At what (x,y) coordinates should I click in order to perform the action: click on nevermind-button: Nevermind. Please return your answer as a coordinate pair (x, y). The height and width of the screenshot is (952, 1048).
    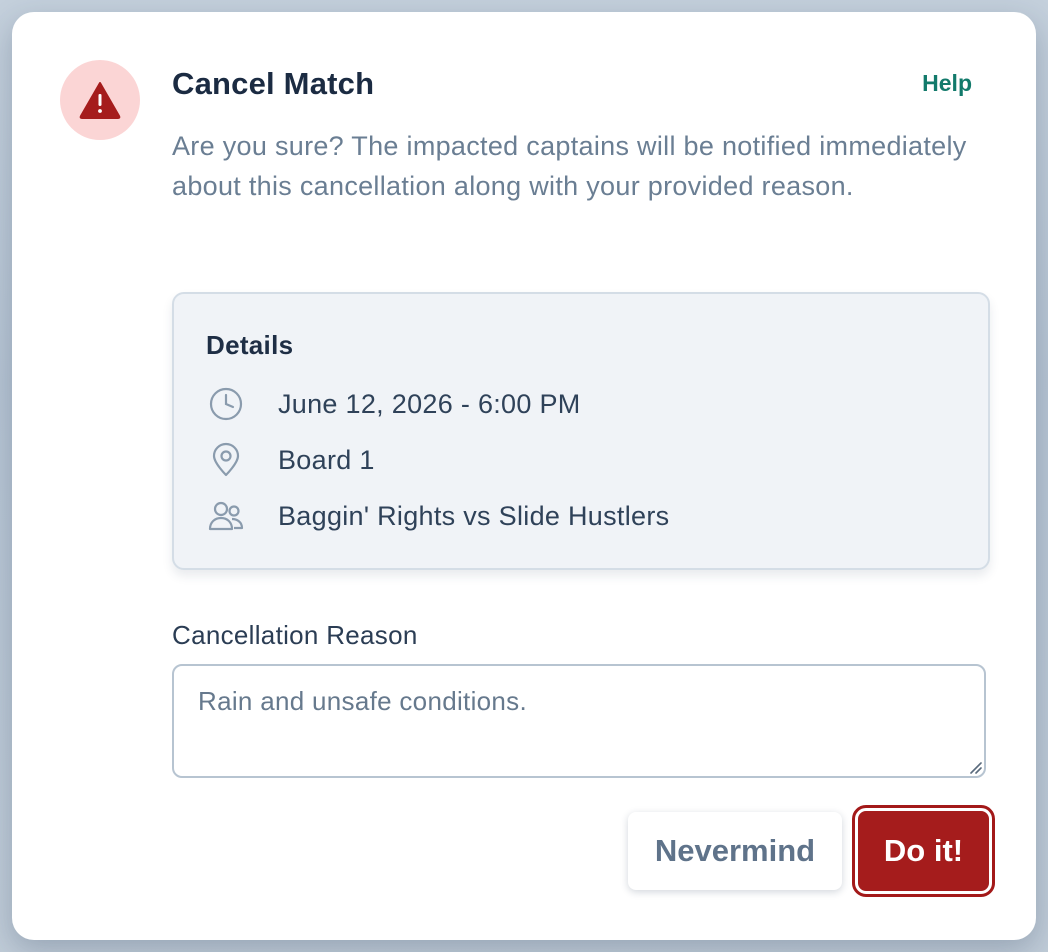
    Looking at the image, I should click on (735, 851).